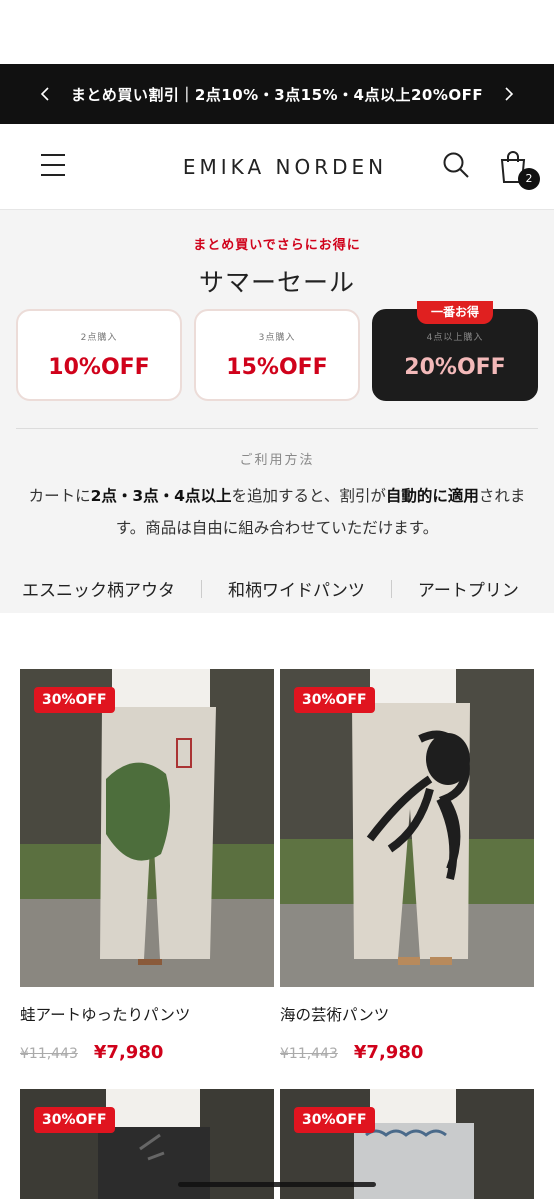 This screenshot has width=554, height=1199. I want to click on promo-kicker: まとめ買いでさらにお得に, so click(277, 245).